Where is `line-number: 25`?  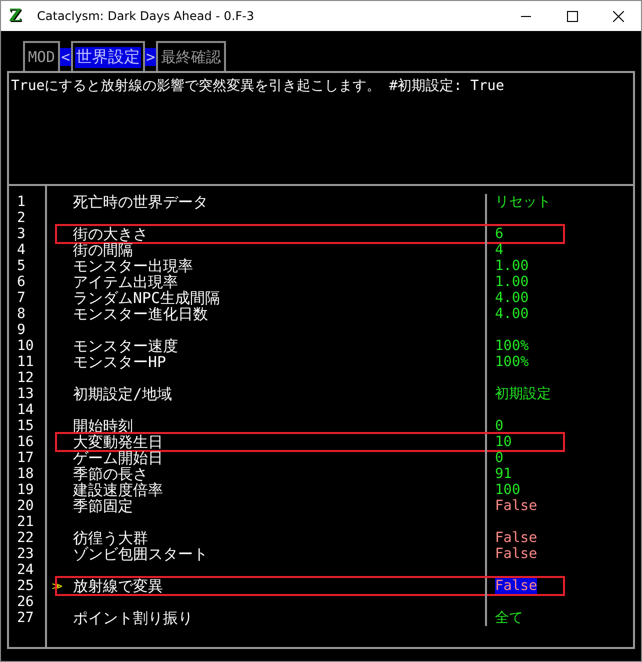 line-number: 25 is located at coordinates (26, 586).